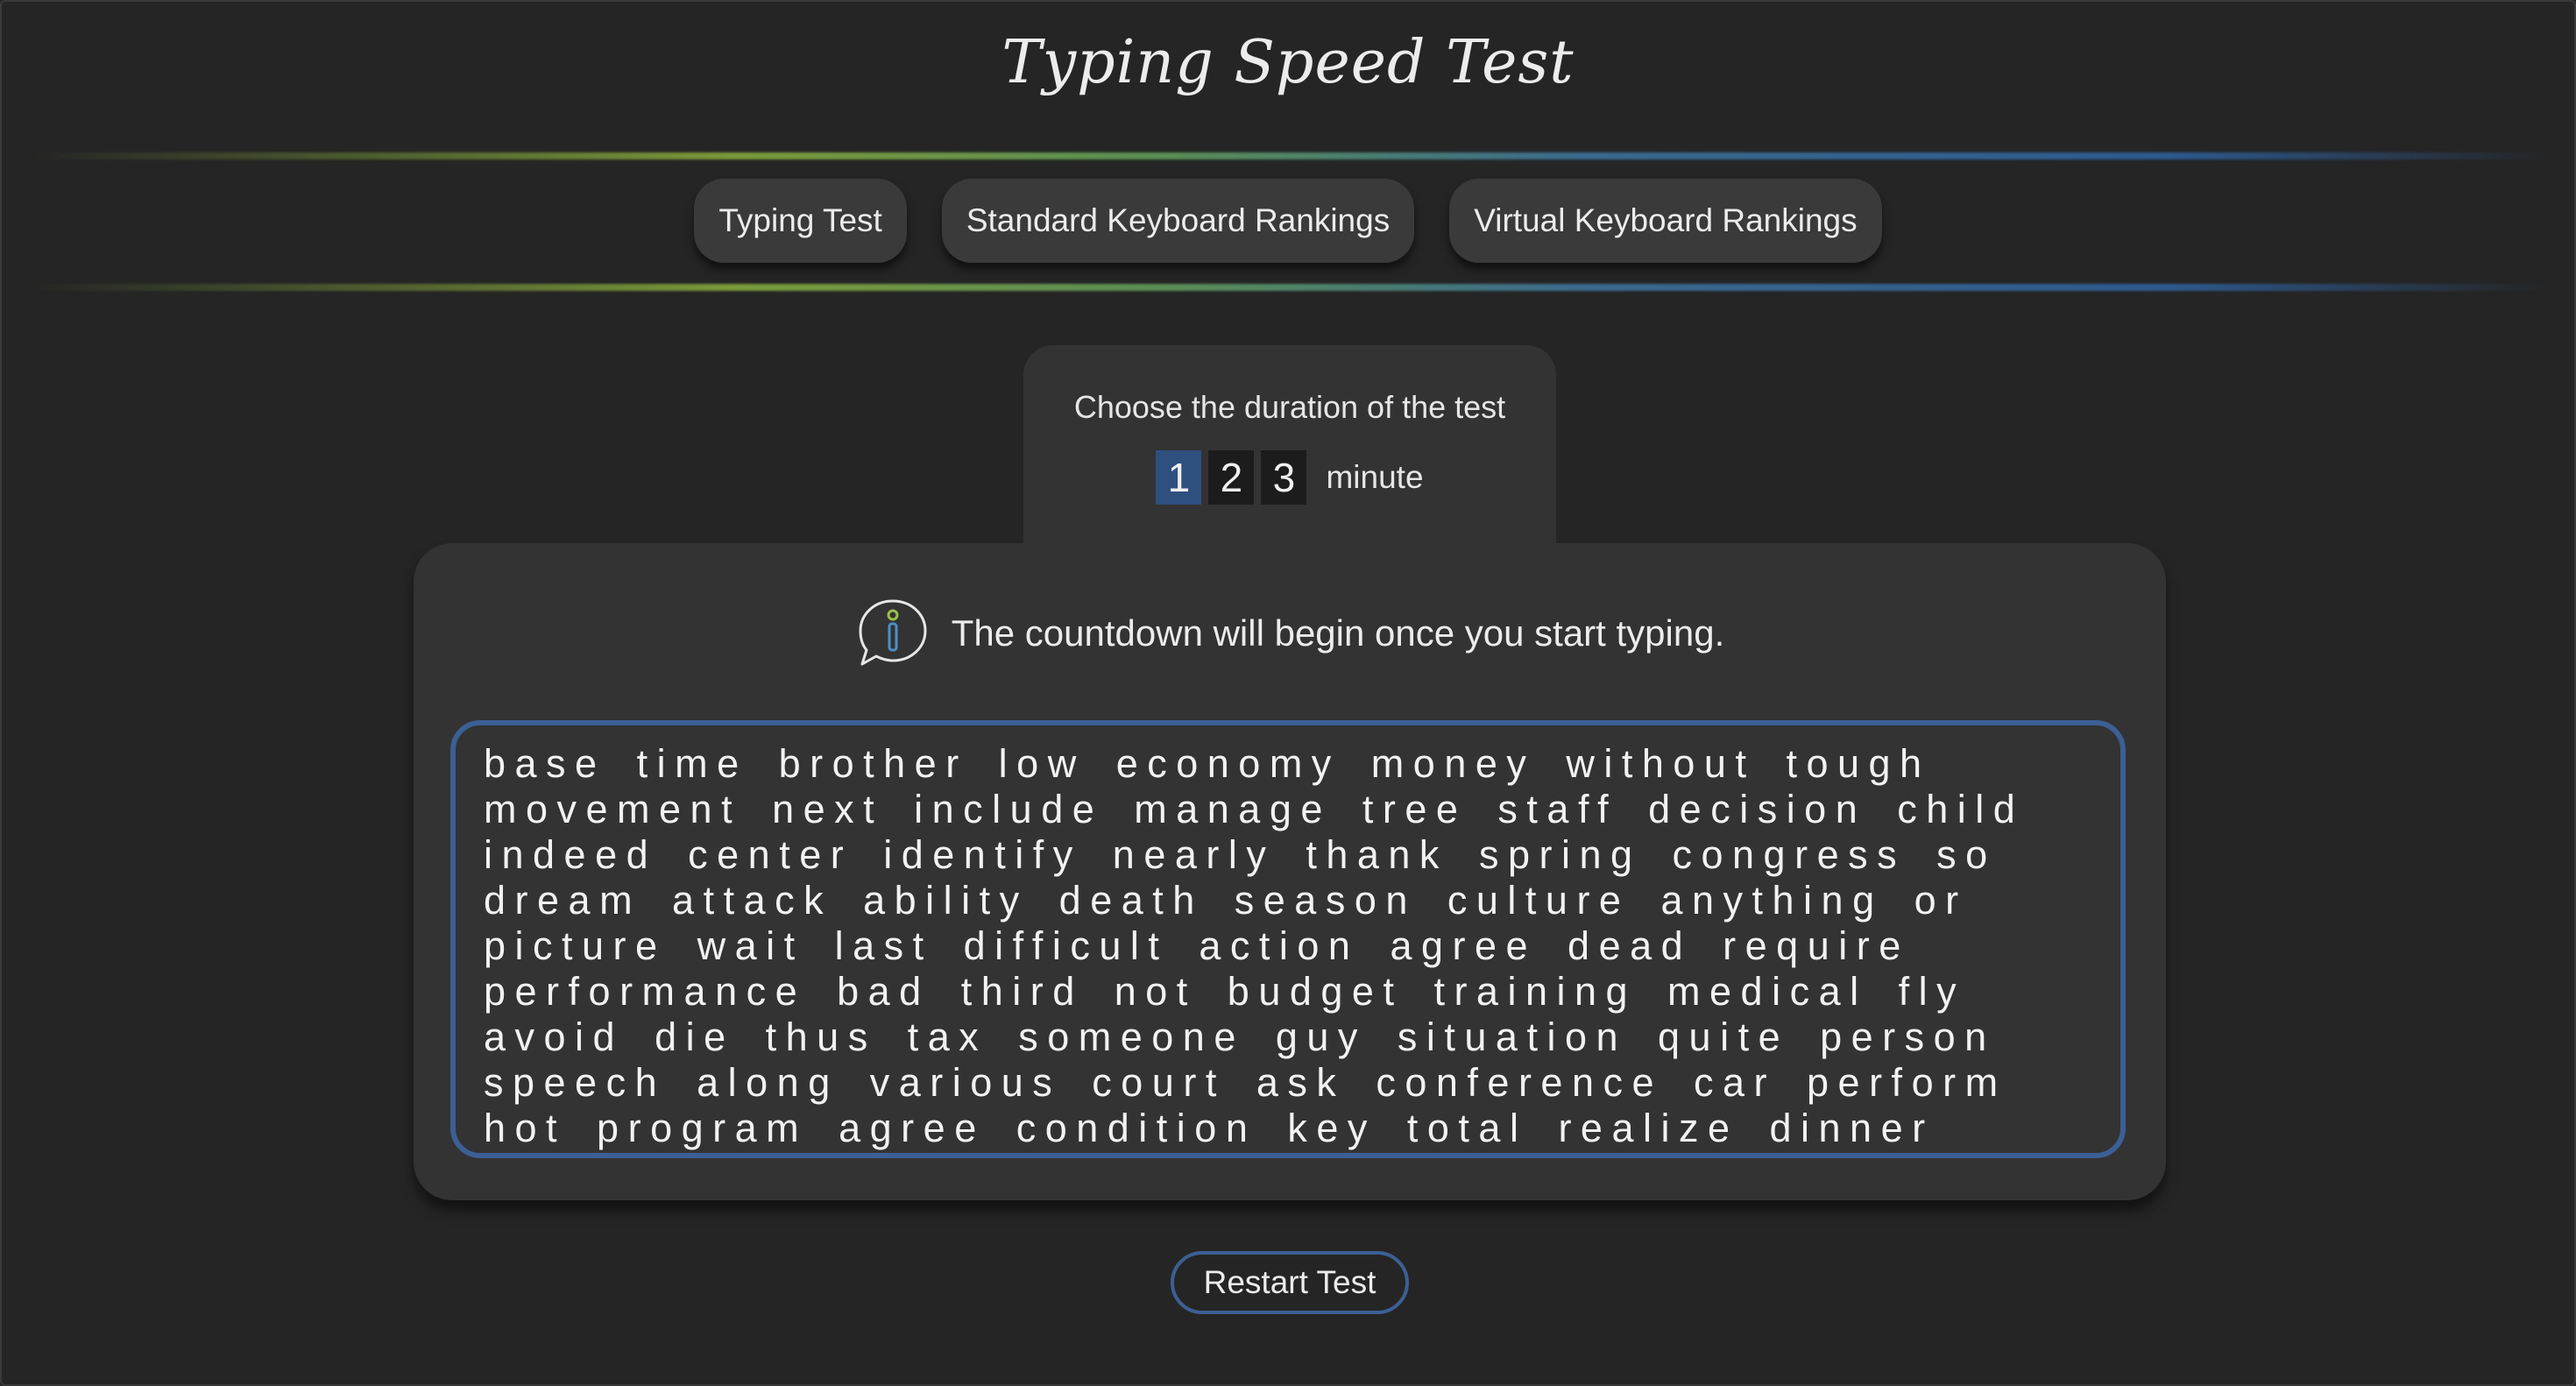  Describe the element at coordinates (893, 632) in the screenshot. I see `info-speech-bubble-icon` at that location.